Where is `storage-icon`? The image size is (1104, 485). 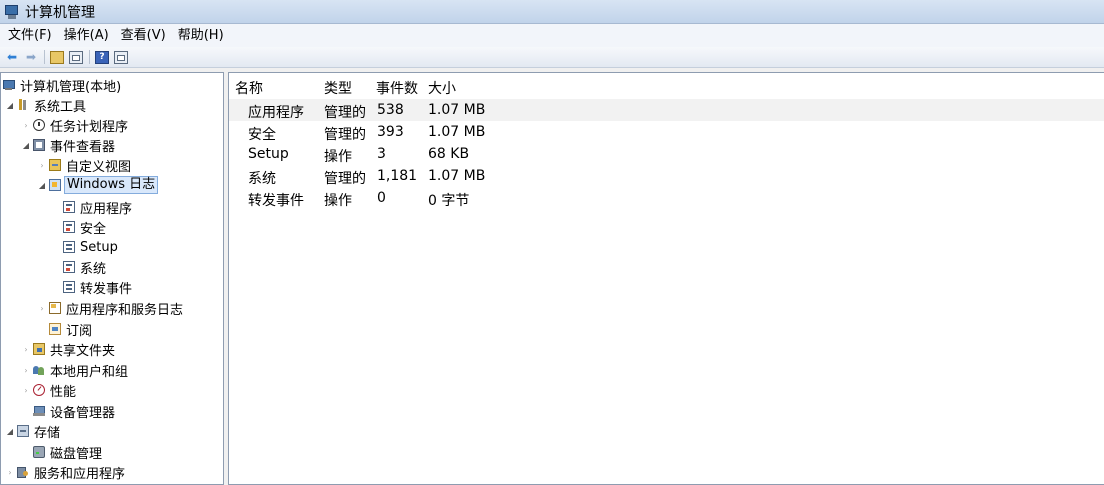 storage-icon is located at coordinates (23, 431).